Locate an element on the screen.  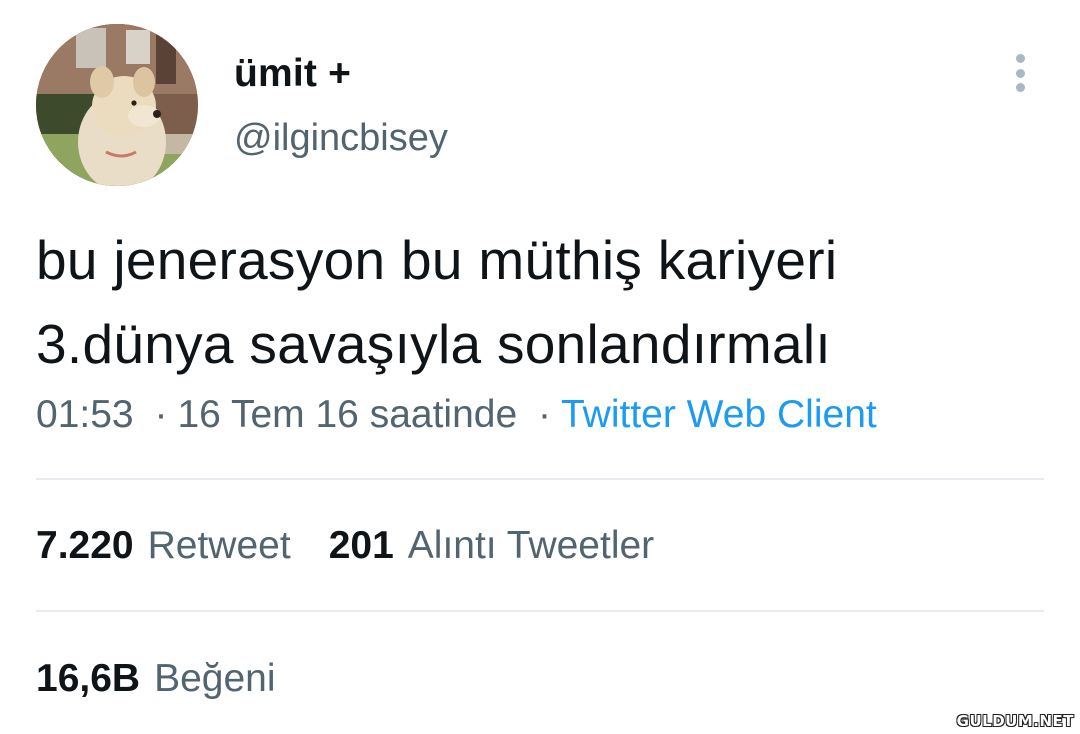
more-vertical-icon is located at coordinates (1020, 58).